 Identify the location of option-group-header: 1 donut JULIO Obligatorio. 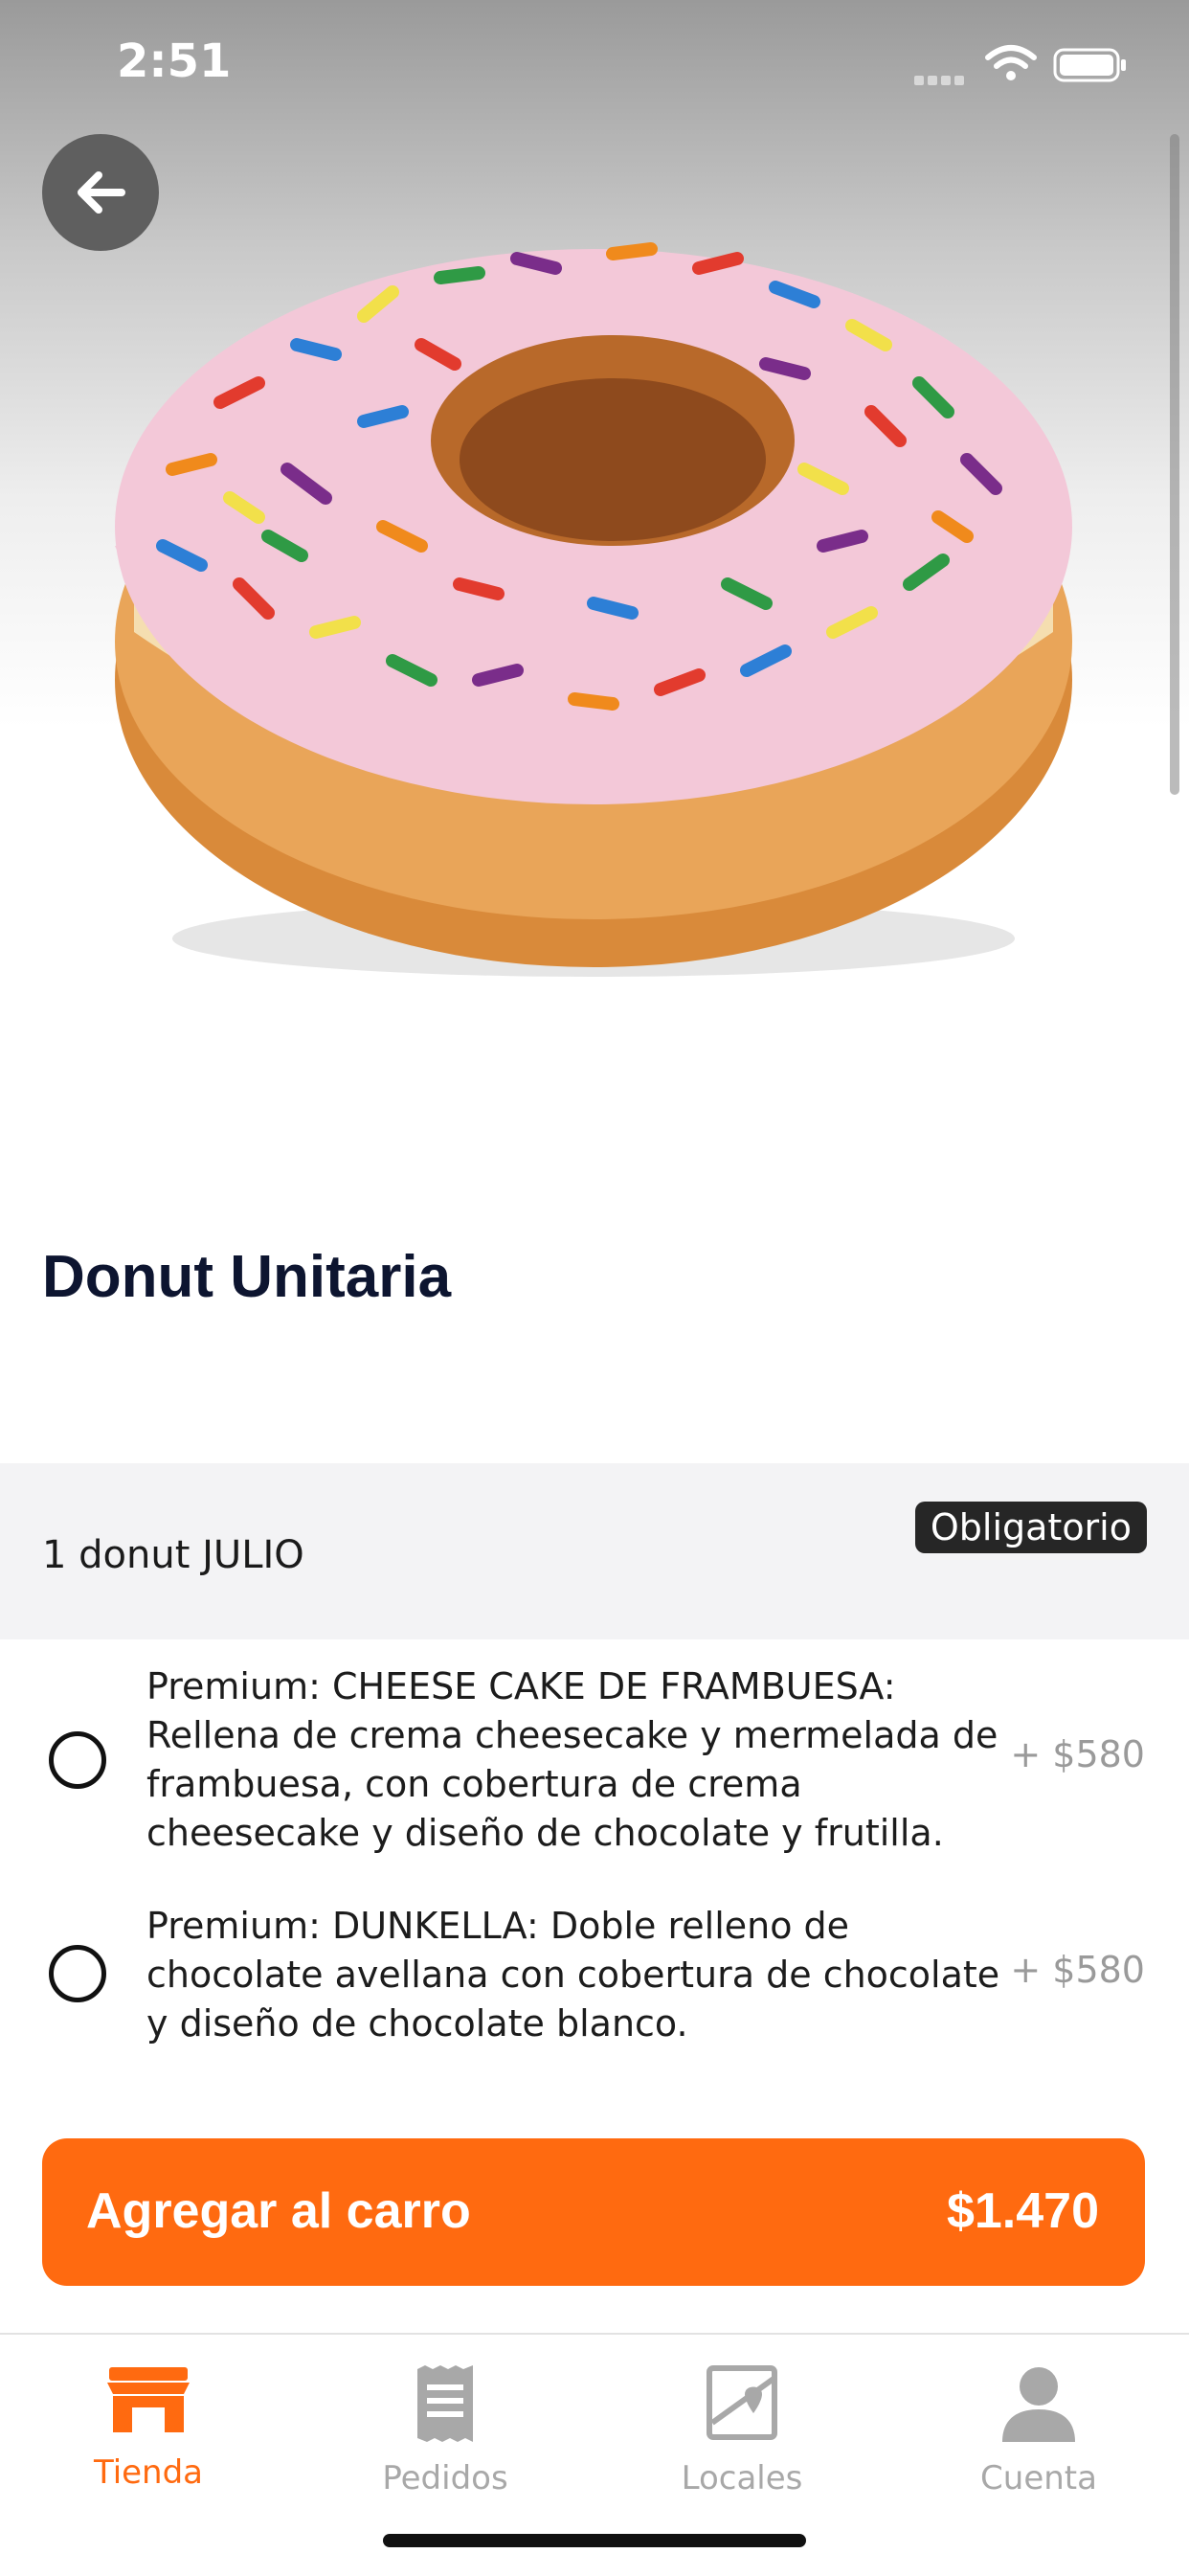
(594, 1551).